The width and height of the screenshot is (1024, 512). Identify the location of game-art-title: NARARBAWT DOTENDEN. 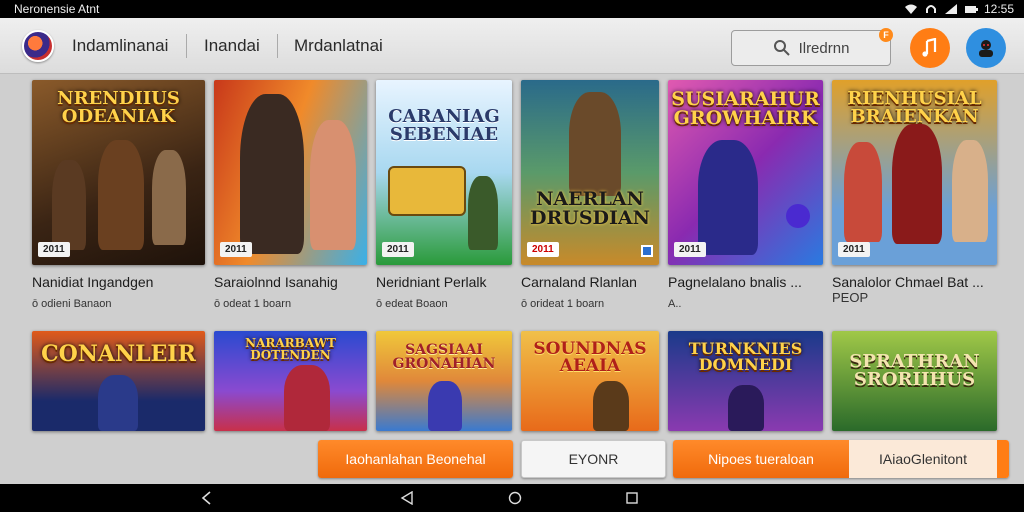
(290, 349).